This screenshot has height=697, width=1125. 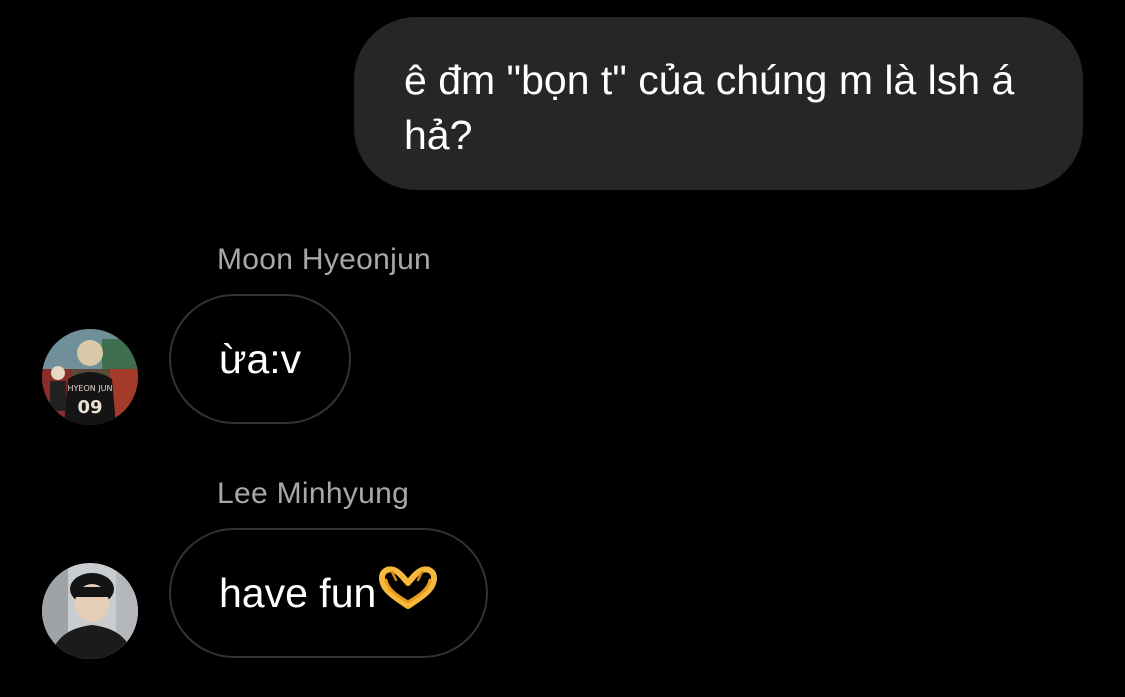 What do you see at coordinates (90, 388) in the screenshot?
I see `svg-text: HYEON JUN` at bounding box center [90, 388].